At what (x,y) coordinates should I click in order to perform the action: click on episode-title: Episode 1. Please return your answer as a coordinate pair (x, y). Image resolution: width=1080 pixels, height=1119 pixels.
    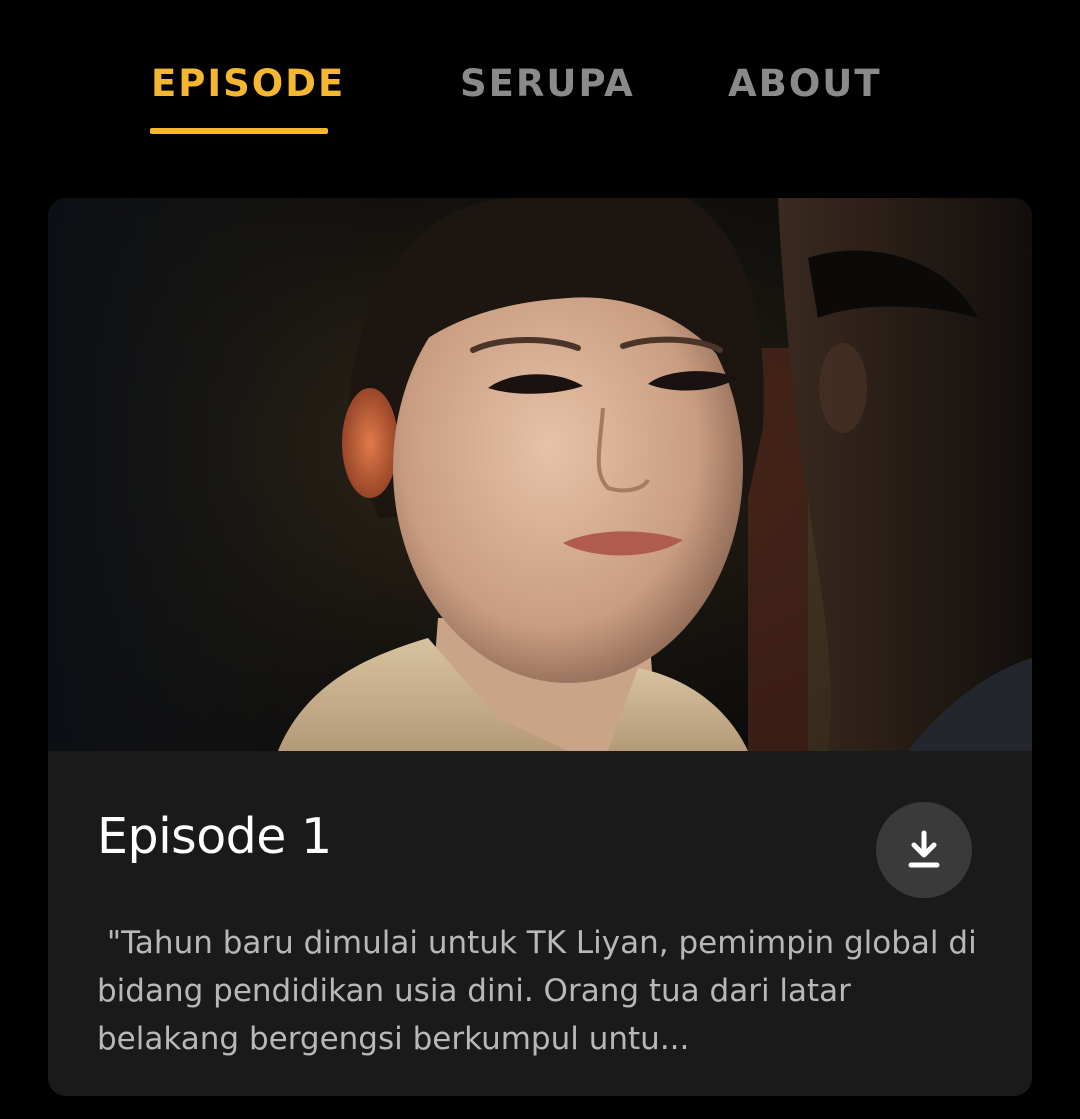
    Looking at the image, I should click on (214, 836).